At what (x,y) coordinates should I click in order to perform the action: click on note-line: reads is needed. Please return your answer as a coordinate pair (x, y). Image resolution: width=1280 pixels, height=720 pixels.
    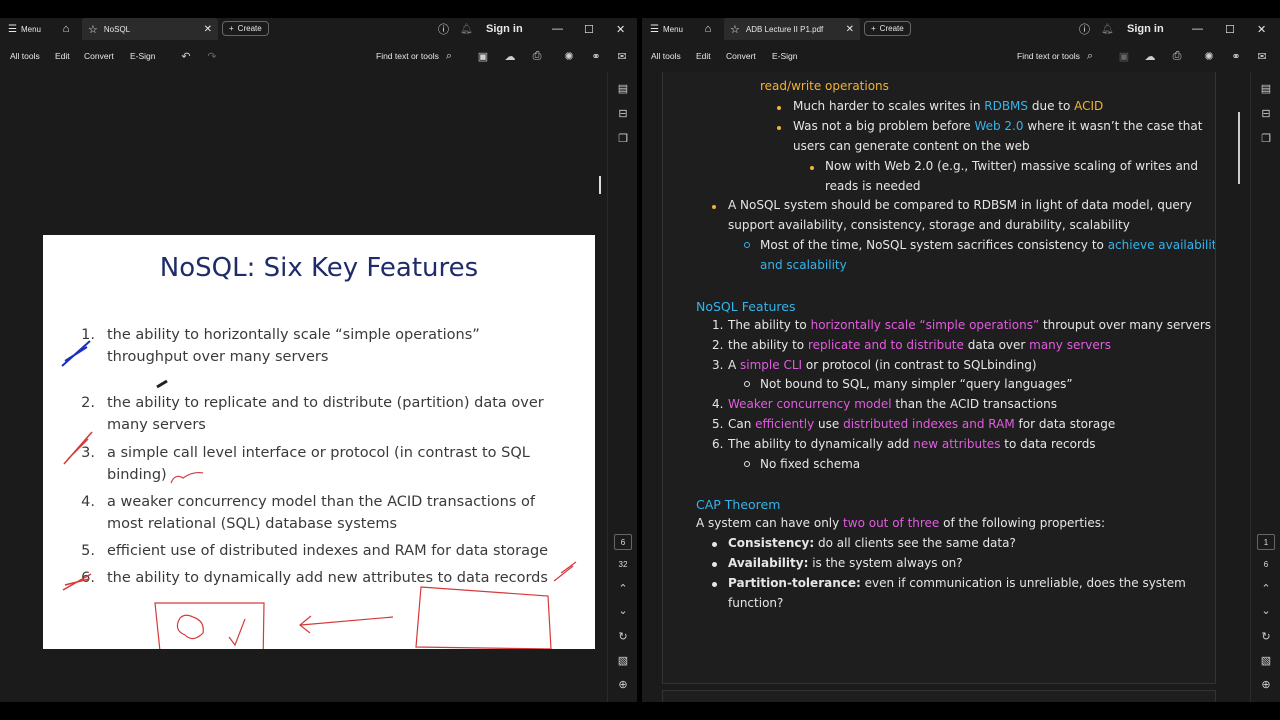
    Looking at the image, I should click on (873, 186).